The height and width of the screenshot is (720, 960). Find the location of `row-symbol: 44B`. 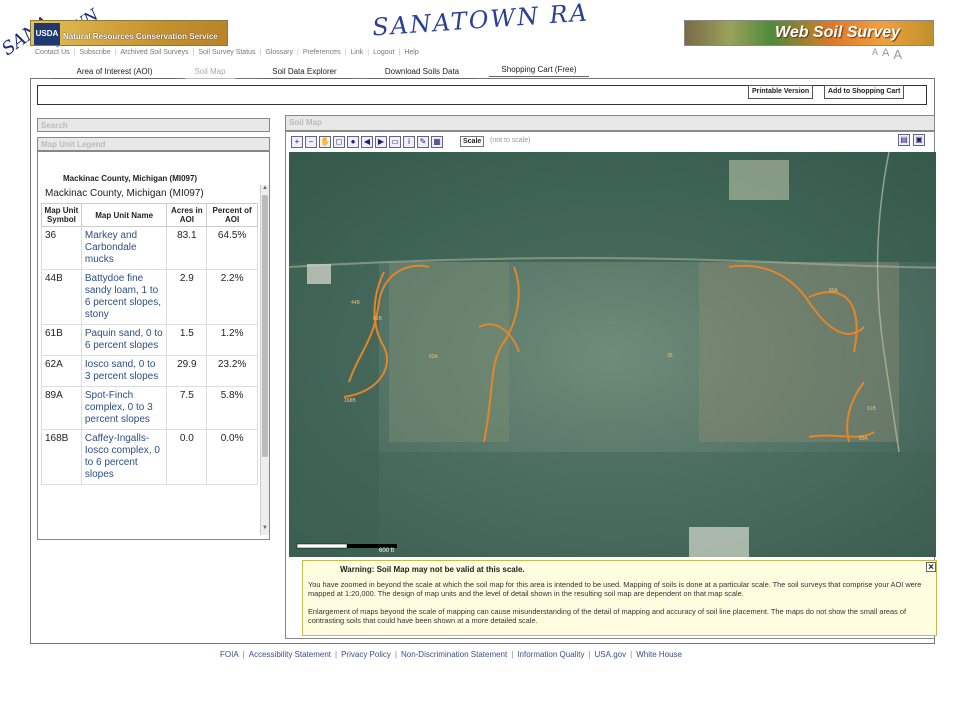

row-symbol: 44B is located at coordinates (61, 297).